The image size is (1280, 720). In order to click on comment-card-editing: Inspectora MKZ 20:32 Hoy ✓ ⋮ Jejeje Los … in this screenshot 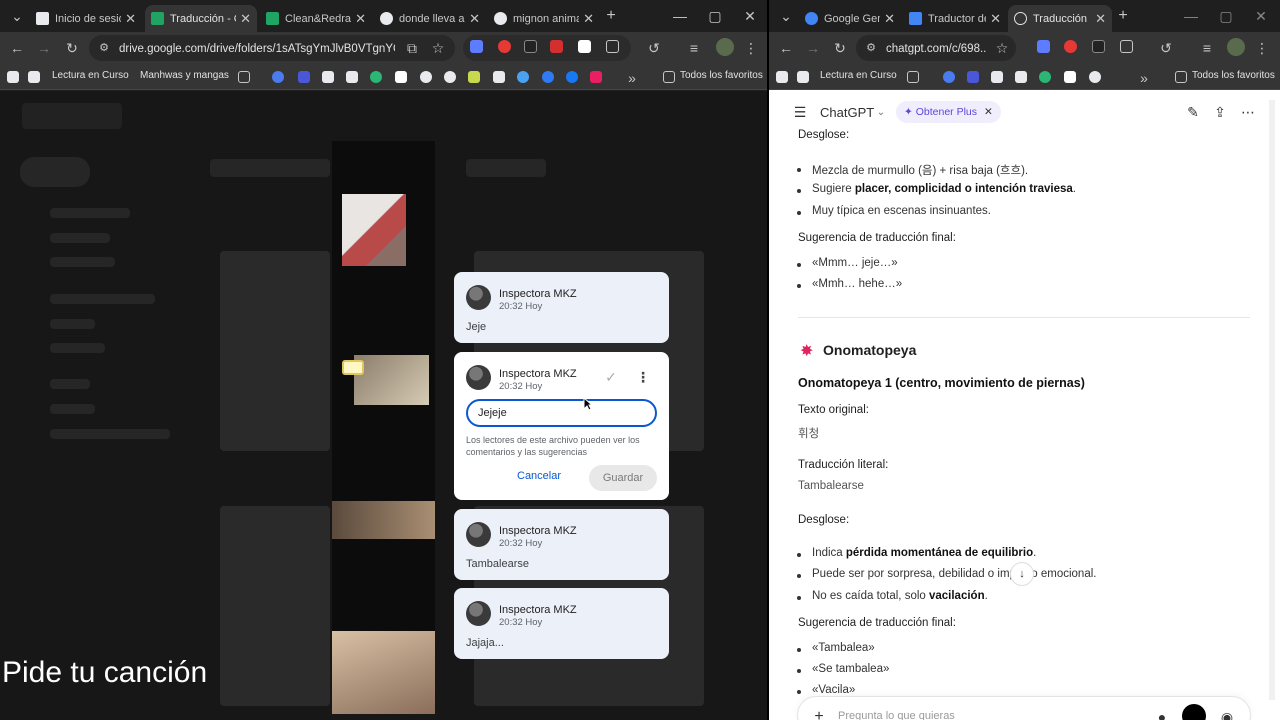, I will do `click(561, 426)`.